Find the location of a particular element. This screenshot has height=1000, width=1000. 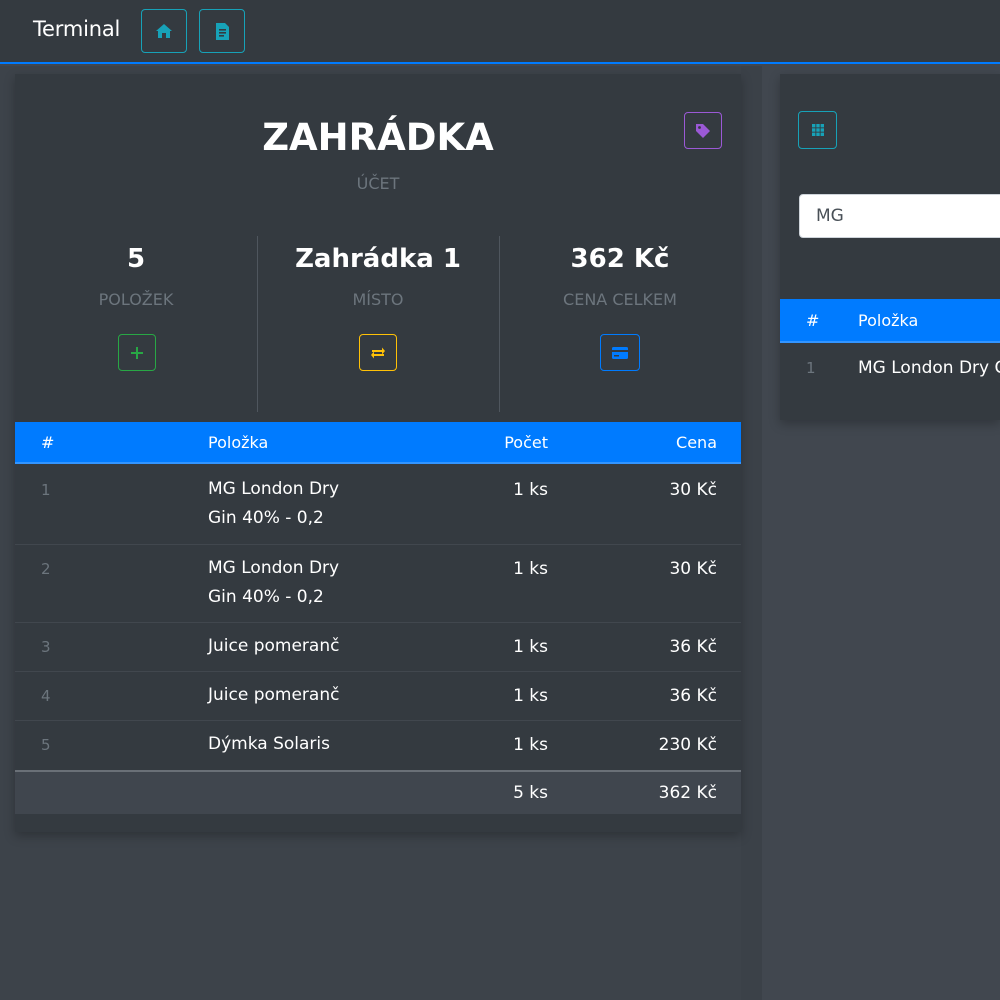

table-row: 1 MG London Dry Gin 40% - 0,2 1 ks 30 Kč is located at coordinates (378, 505).